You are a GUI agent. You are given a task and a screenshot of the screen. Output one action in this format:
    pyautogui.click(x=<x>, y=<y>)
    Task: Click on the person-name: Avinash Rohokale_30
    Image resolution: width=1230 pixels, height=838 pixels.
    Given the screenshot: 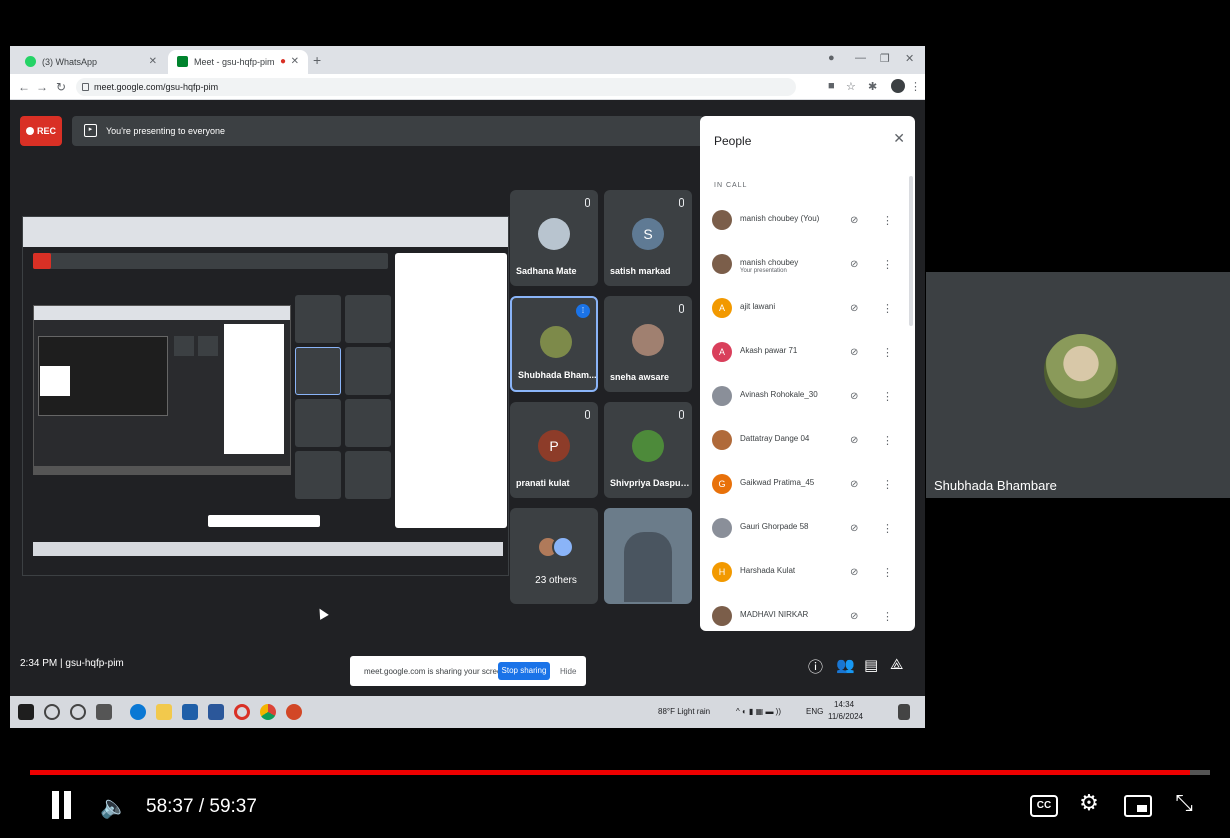 What is the action you would take?
    pyautogui.click(x=779, y=394)
    